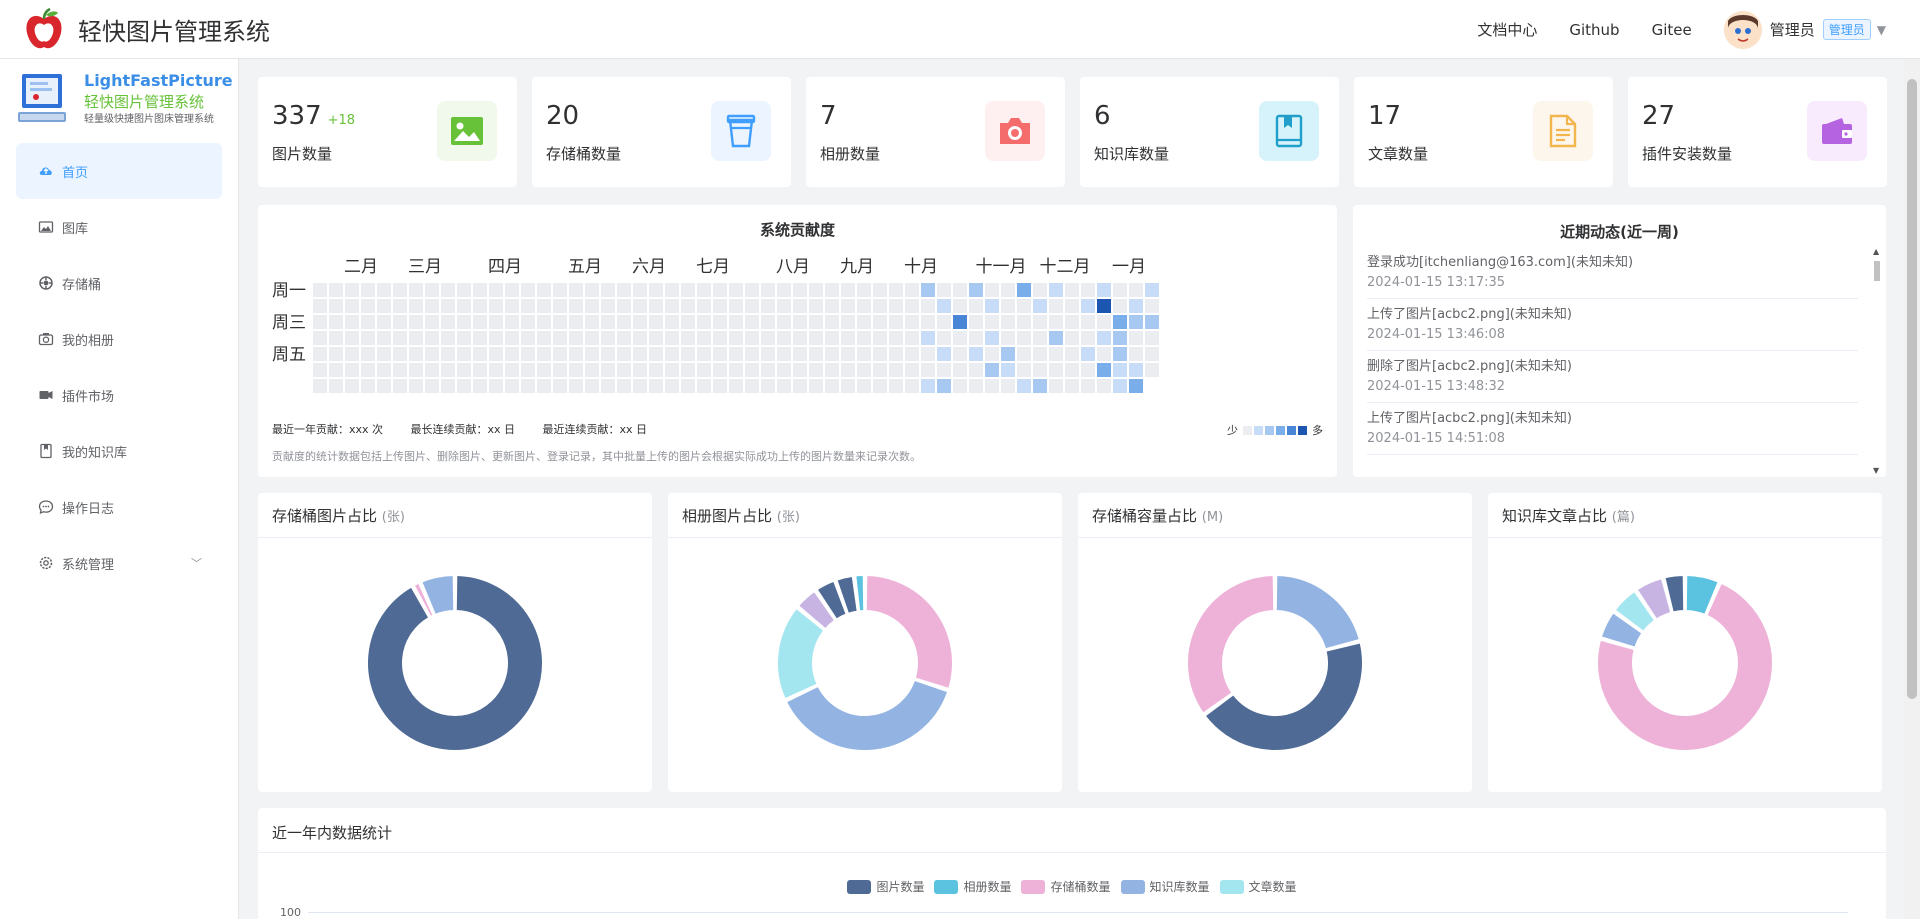  Describe the element at coordinates (1317, 612) in the screenshot. I see `donut-slice` at that location.